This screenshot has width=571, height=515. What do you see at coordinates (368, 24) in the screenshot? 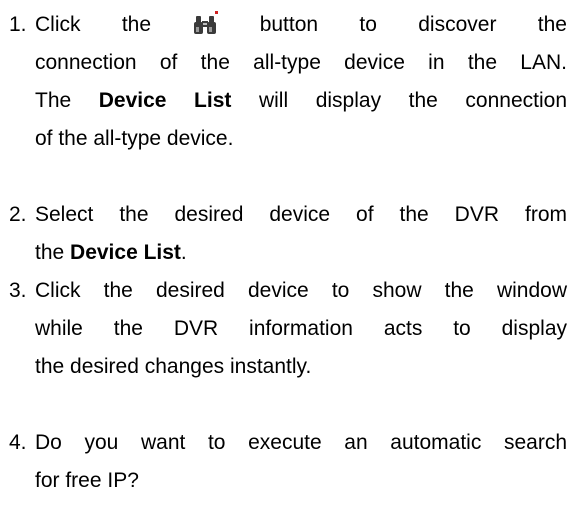
I see `step-text-word: to` at bounding box center [368, 24].